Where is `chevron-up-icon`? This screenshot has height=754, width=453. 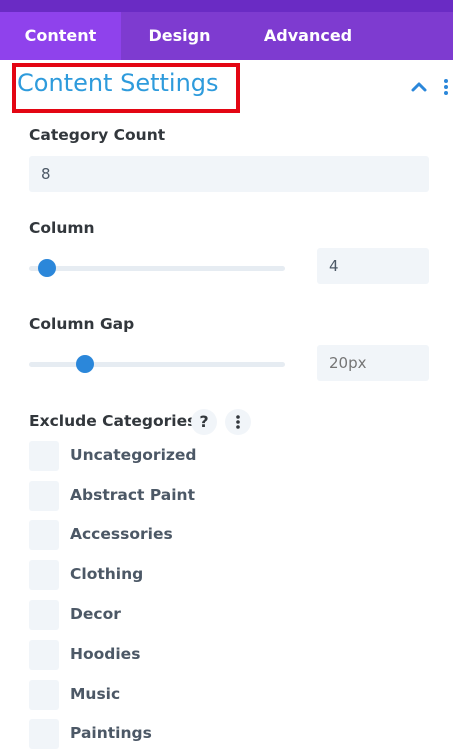
chevron-up-icon is located at coordinates (419, 87).